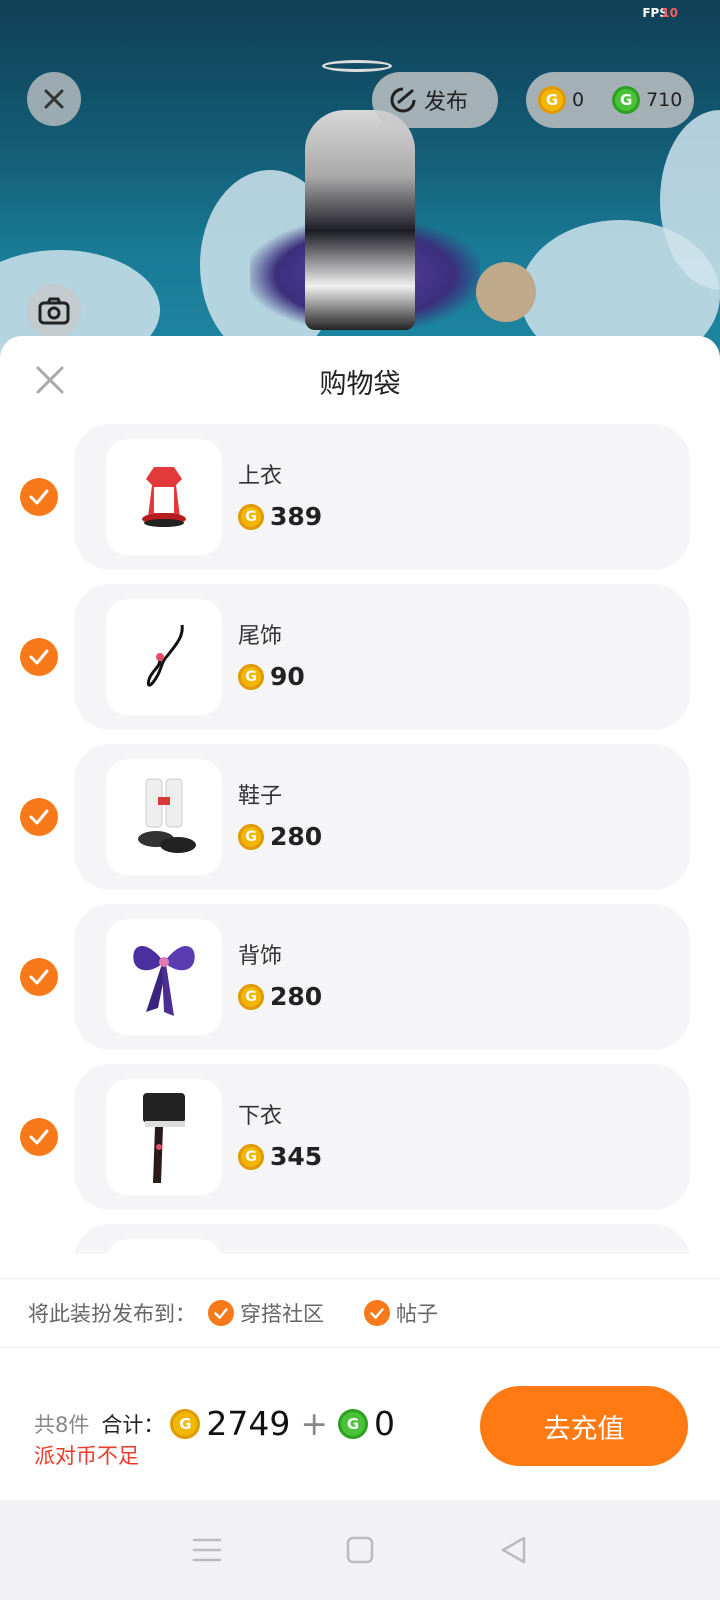 This screenshot has height=1600, width=720. I want to click on item-price: G 345, so click(280, 1156).